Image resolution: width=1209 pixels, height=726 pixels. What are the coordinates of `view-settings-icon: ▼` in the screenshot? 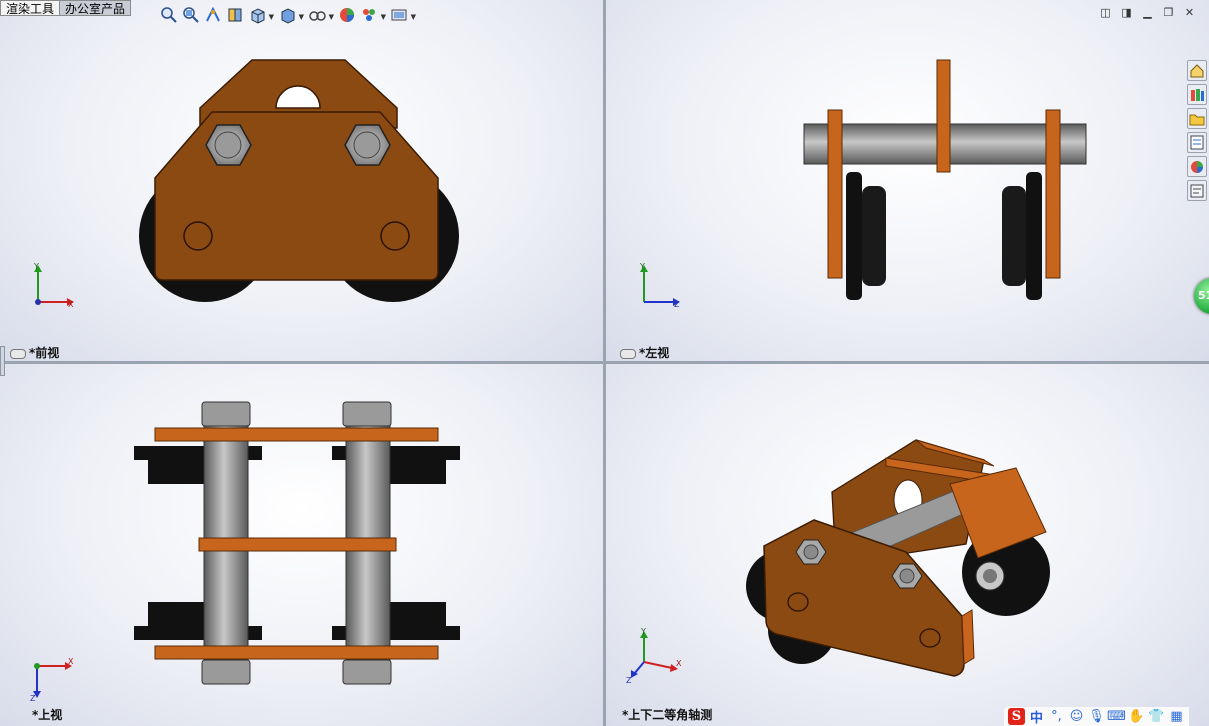 It's located at (403, 15).